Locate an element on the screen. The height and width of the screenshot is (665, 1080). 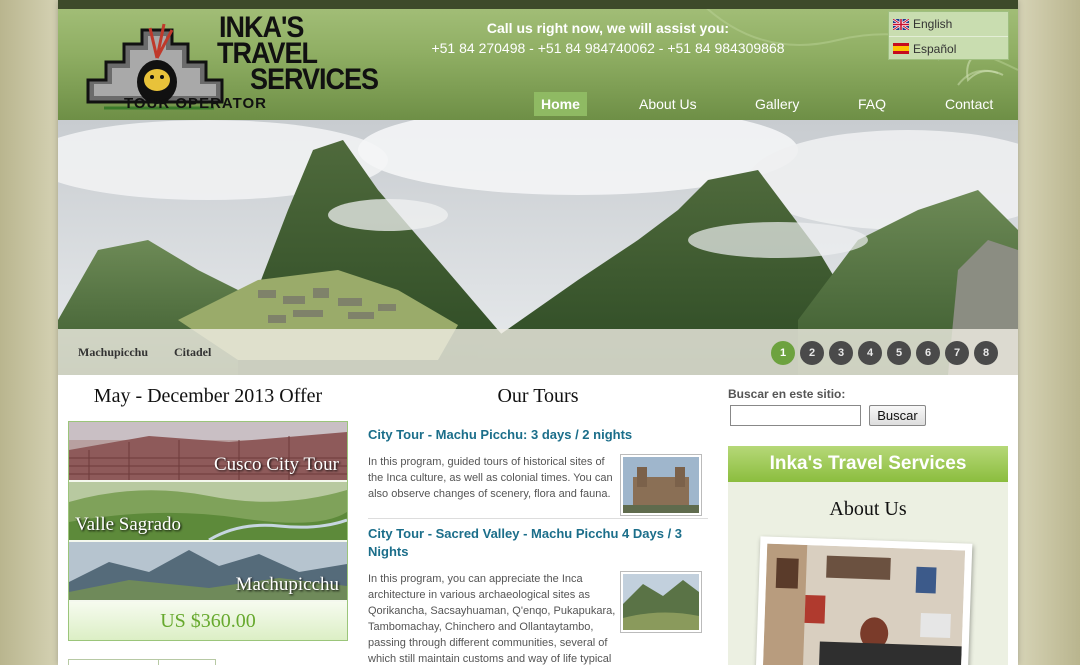
language-selector: English Español is located at coordinates (948, 35).